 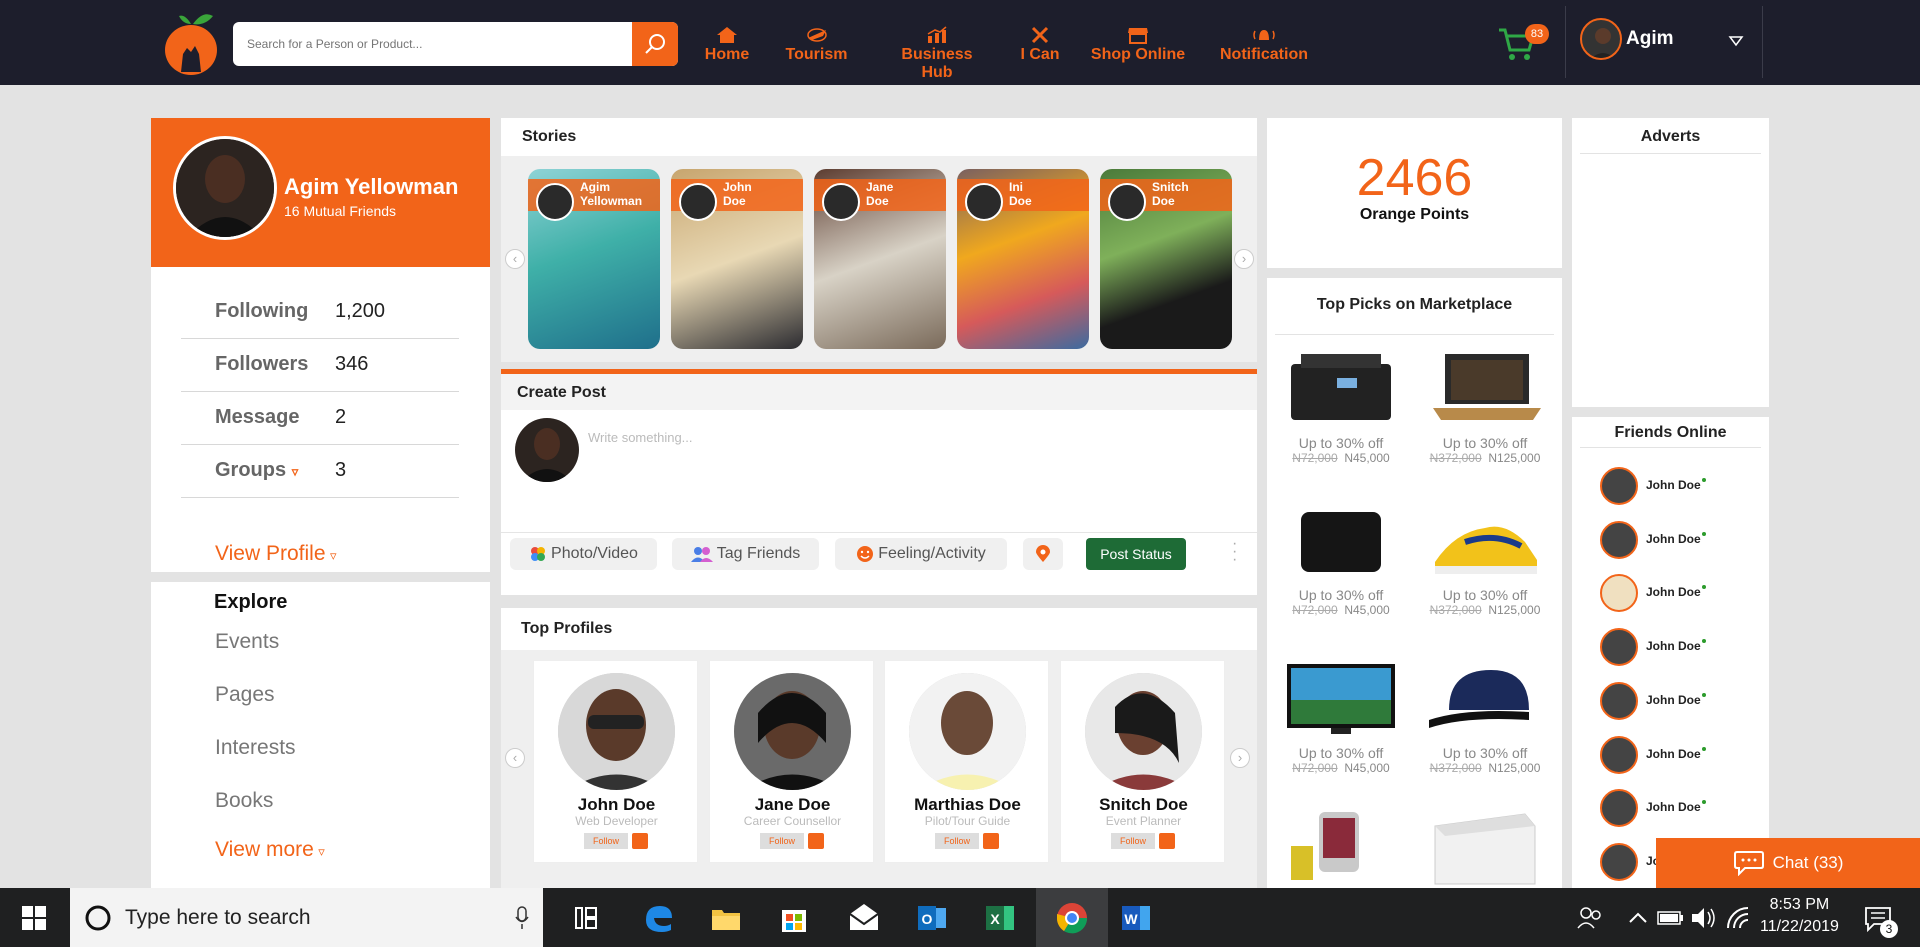 What do you see at coordinates (583, 554) in the screenshot?
I see `photo-video-button: Photo/Video` at bounding box center [583, 554].